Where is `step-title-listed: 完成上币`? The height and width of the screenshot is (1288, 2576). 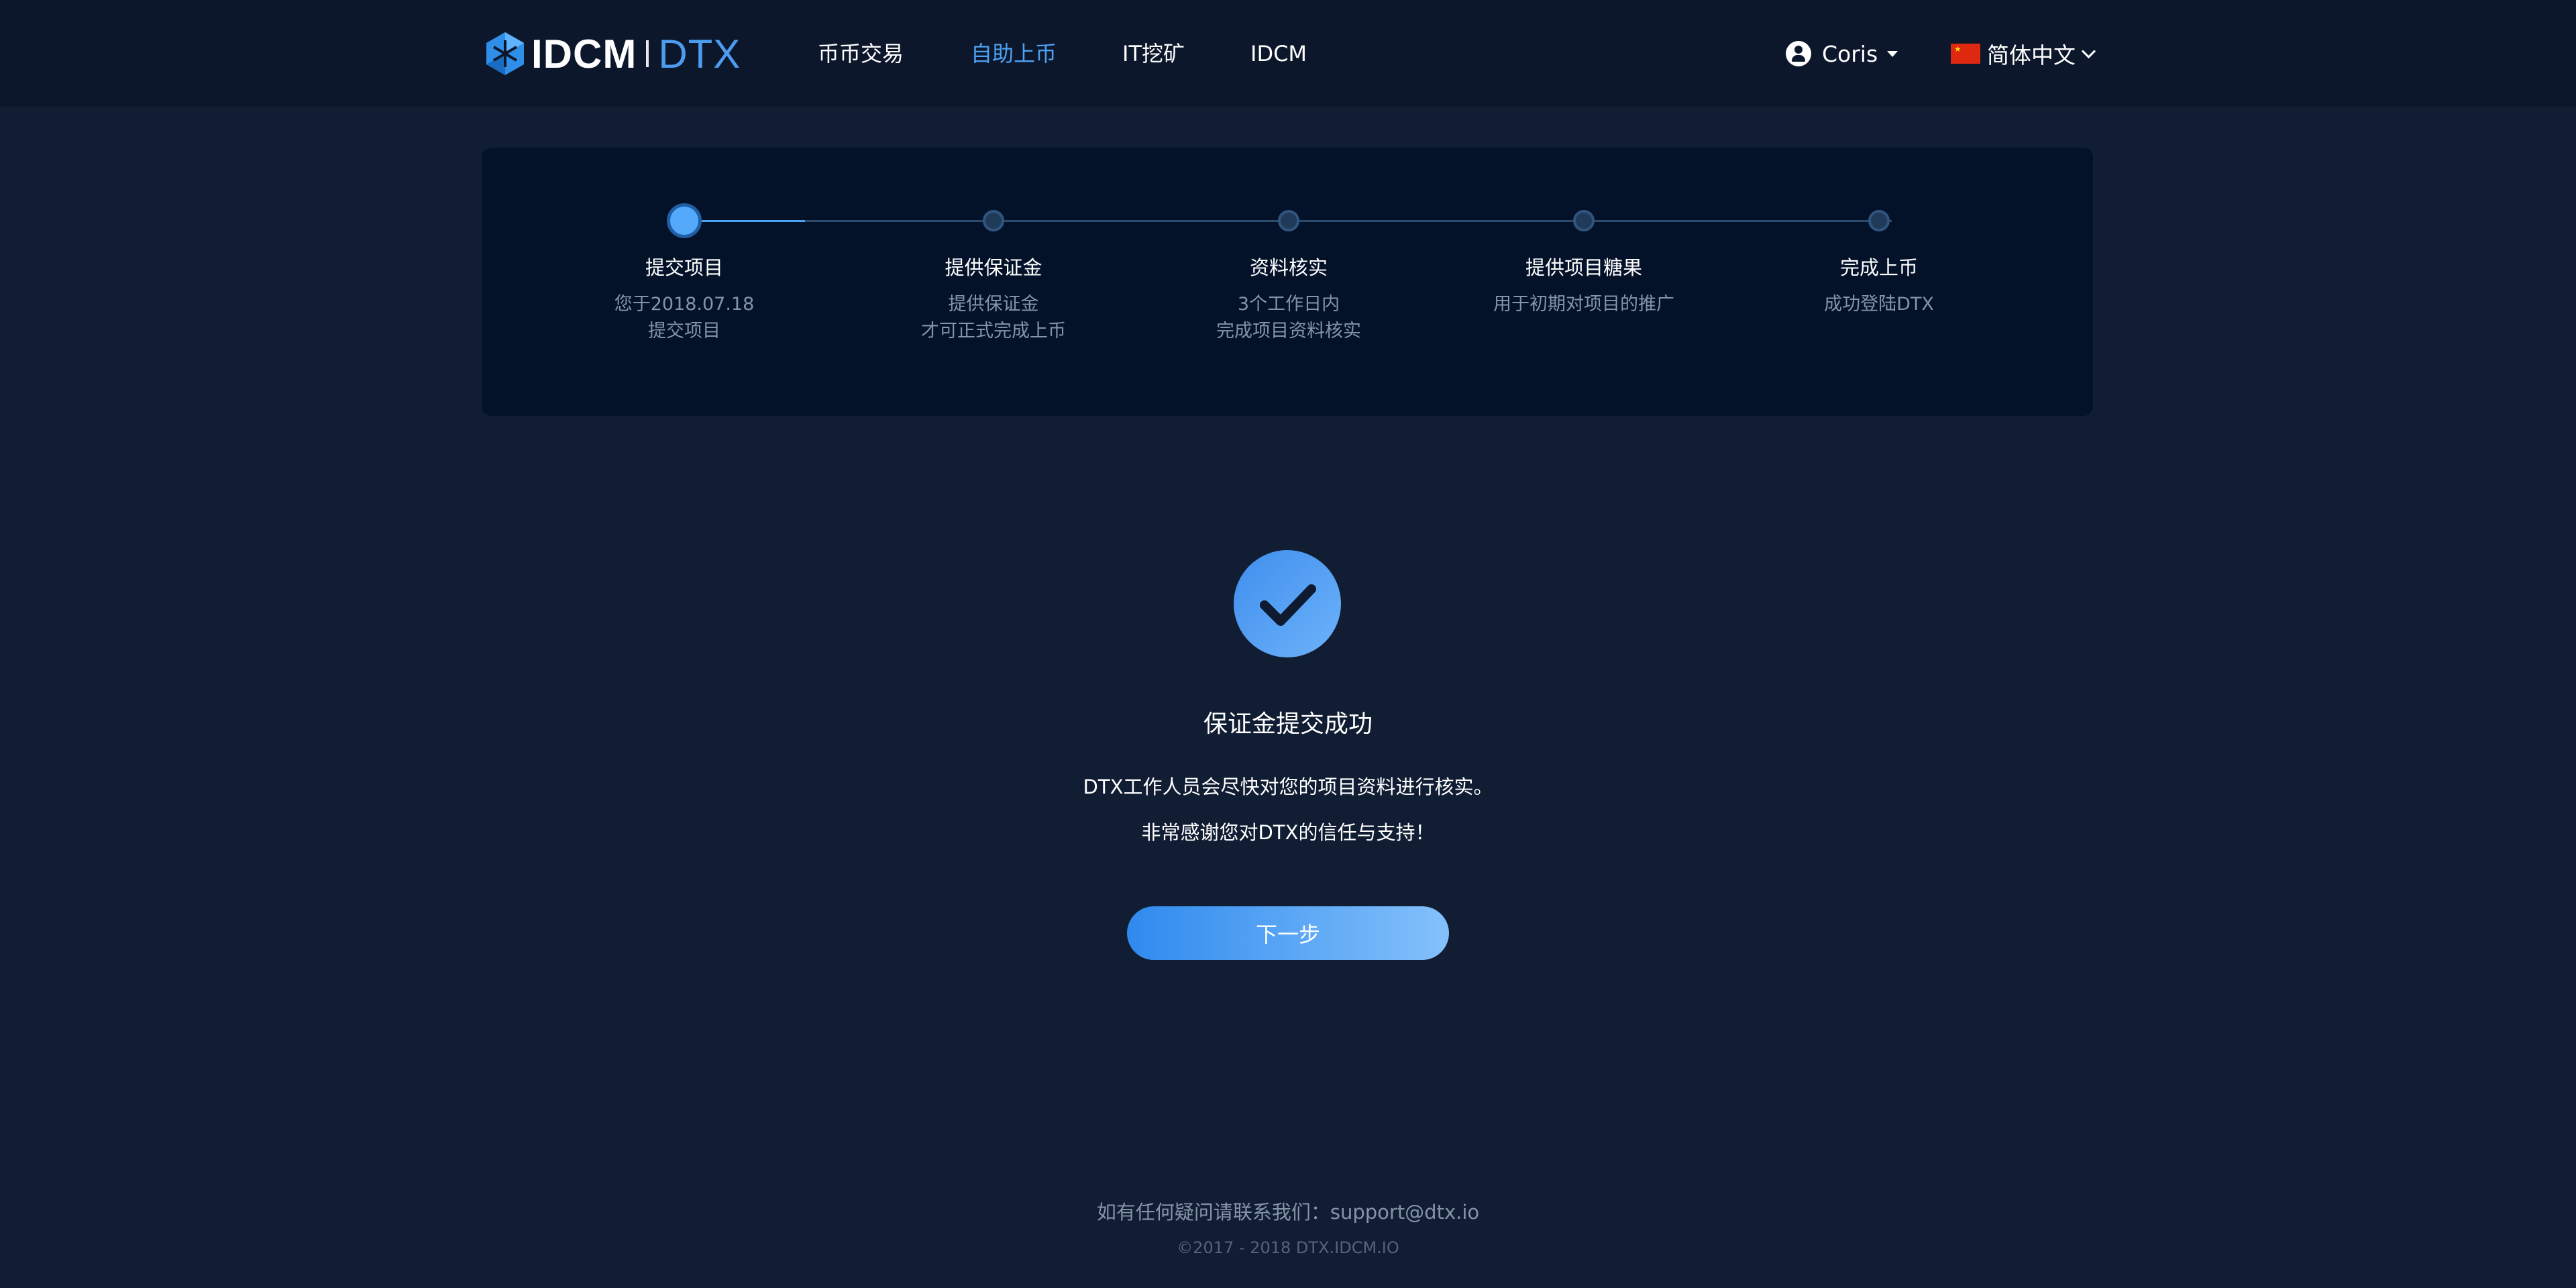
step-title-listed: 完成上币 is located at coordinates (1878, 267).